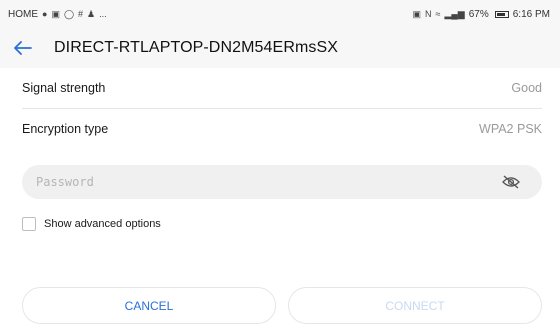 Image resolution: width=560 pixels, height=333 pixels. Describe the element at coordinates (531, 14) in the screenshot. I see `clock: 6:16 PM` at that location.